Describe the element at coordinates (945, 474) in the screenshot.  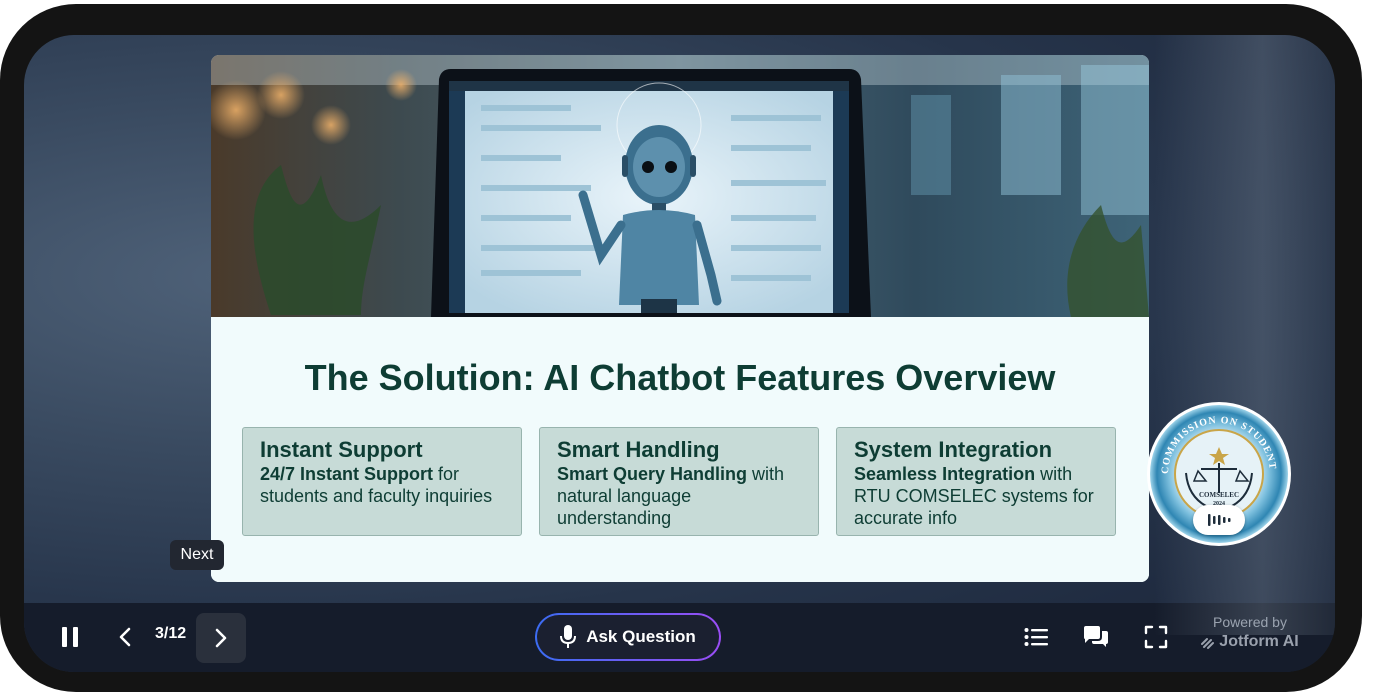
I see `card-description-bold: Seamless Integration` at that location.